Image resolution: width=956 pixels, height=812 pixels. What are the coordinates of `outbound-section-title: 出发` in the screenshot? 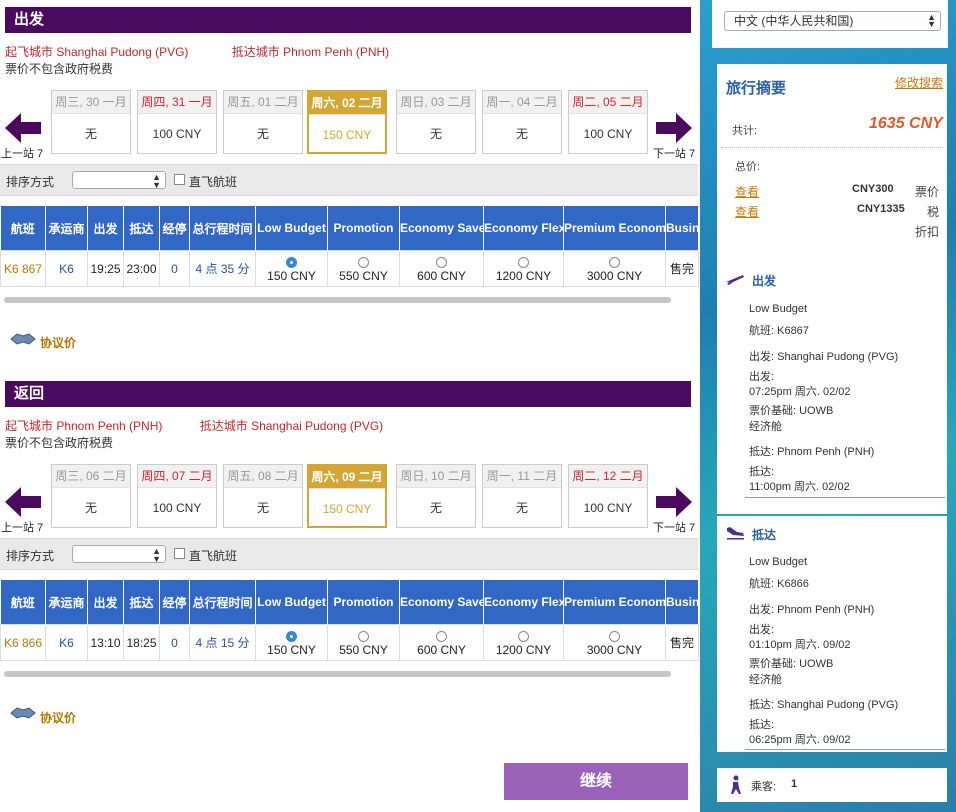 It's located at (348, 20).